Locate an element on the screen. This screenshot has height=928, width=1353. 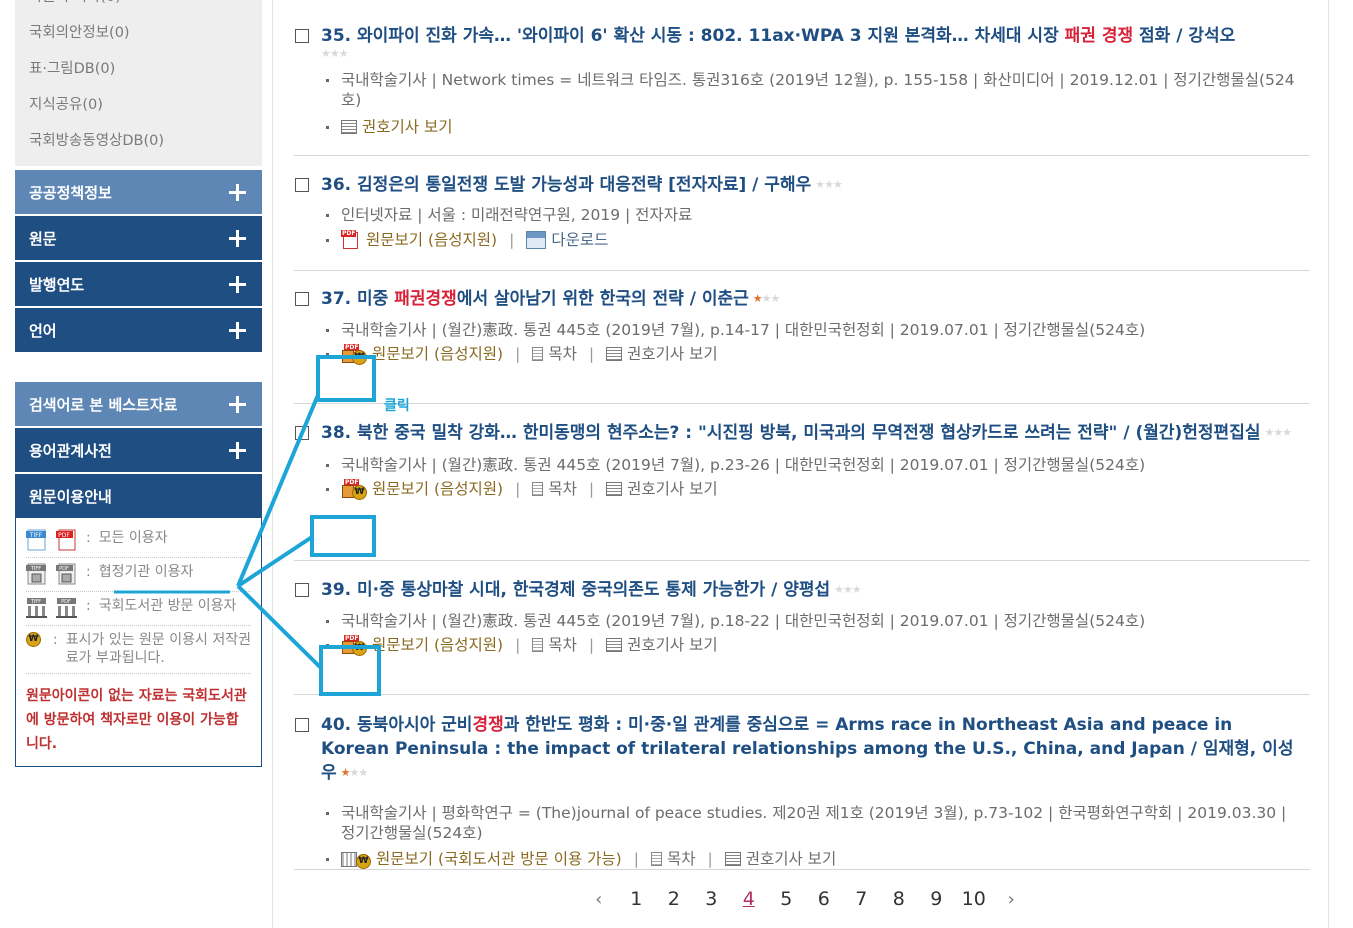
keyword-highlight: 경쟁 is located at coordinates (488, 725).